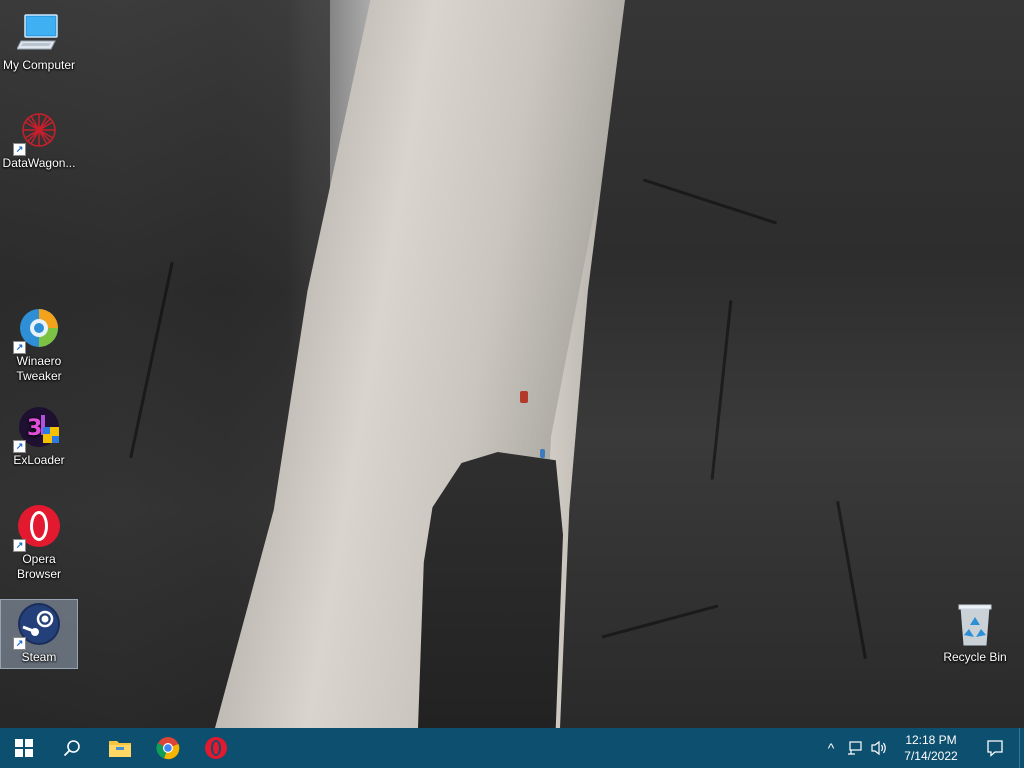  I want to click on desktop-icon-label: Steam, so click(39, 657).